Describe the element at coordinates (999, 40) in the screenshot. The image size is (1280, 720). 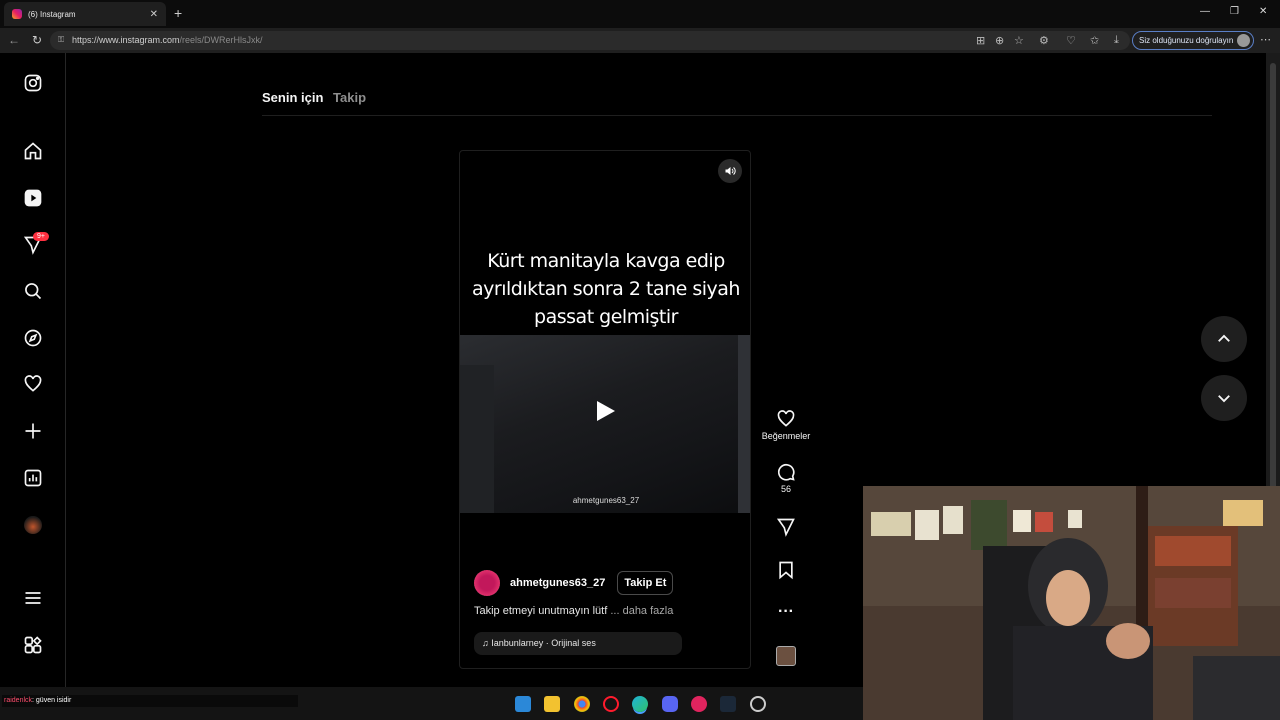
I see `zoom-icon: ⊕` at that location.